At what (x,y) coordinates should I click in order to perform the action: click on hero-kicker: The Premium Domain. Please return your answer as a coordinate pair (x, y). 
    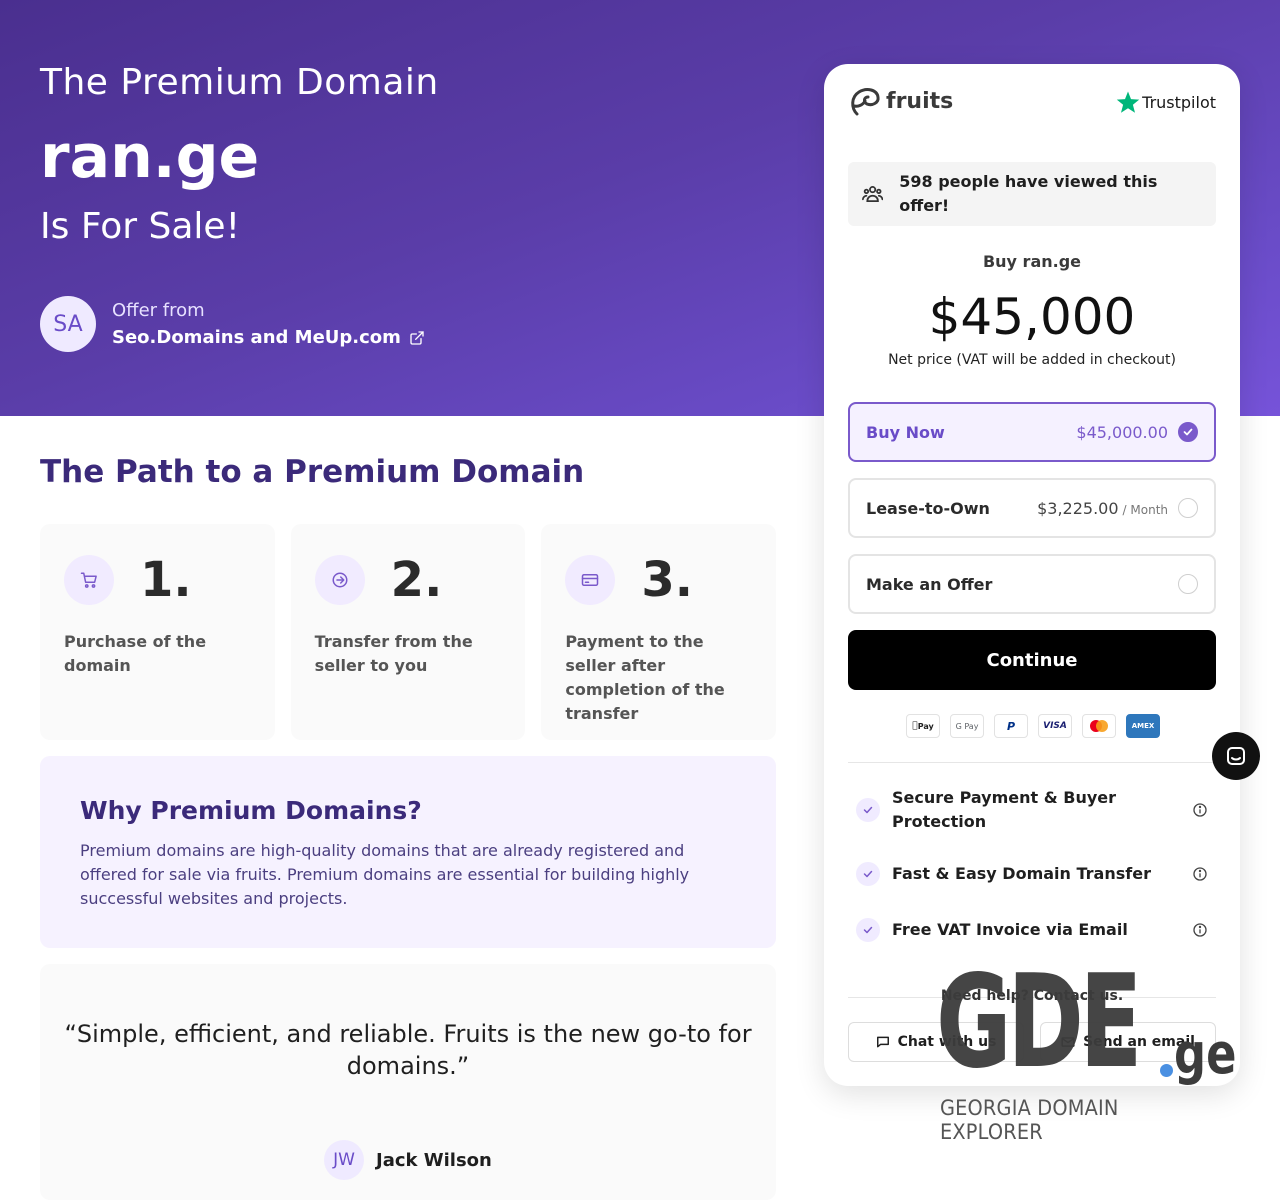
    Looking at the image, I should click on (239, 82).